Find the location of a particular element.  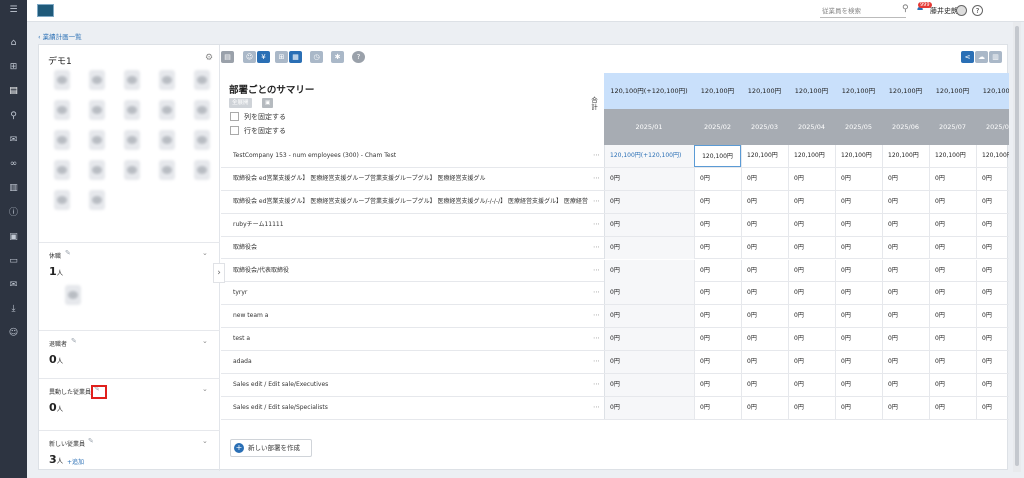

table-row: new team a ⋯ 0円 0円 0円 0円 0円 0円 0円 0円 is located at coordinates (615, 317).